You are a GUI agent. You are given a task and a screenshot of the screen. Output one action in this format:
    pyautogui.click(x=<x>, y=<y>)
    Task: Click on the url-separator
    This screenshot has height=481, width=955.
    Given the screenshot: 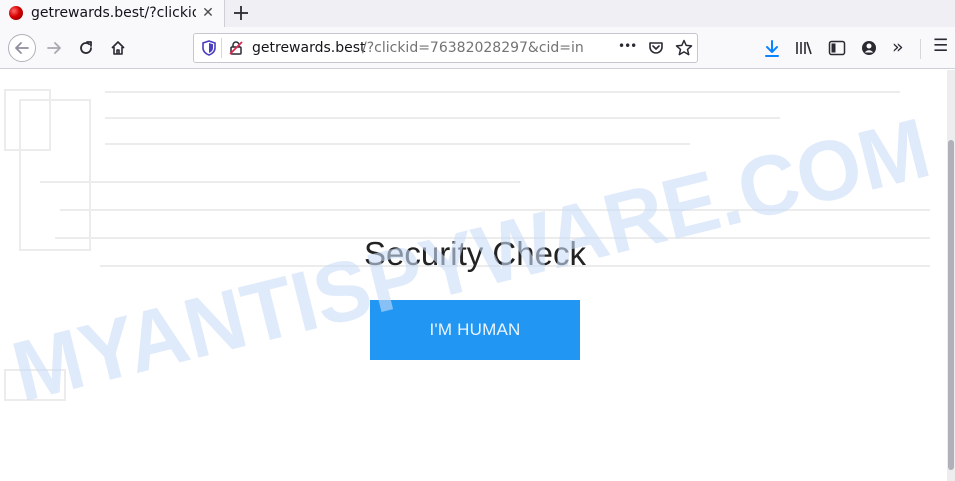 What is the action you would take?
    pyautogui.click(x=221, y=48)
    